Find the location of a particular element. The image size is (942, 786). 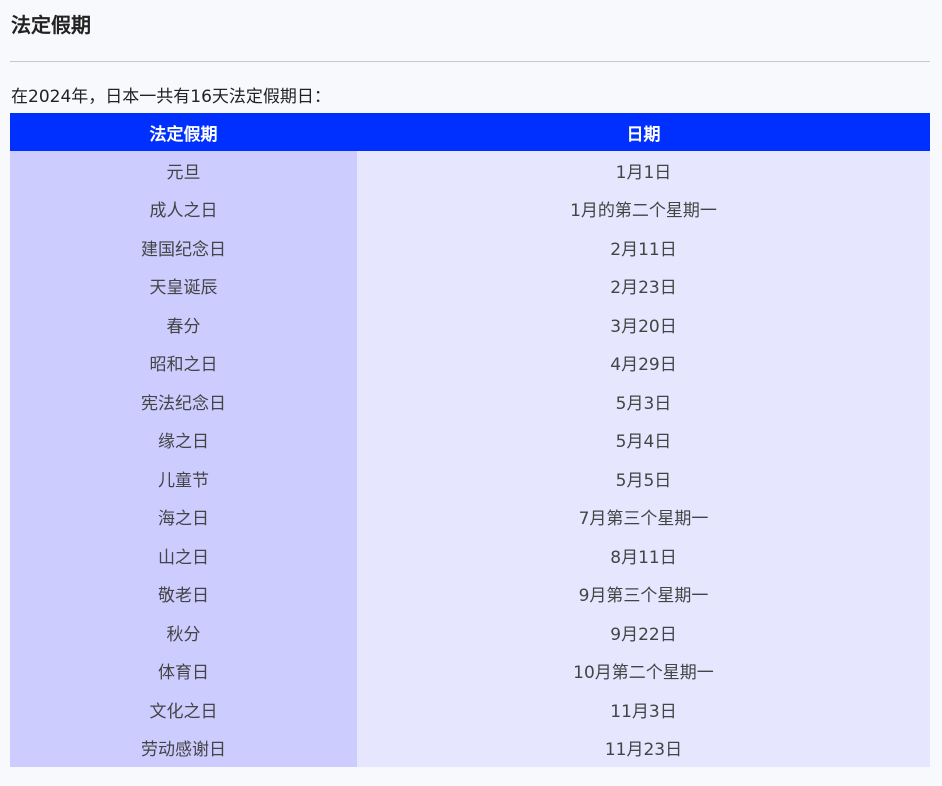

column-header-date: 日期 is located at coordinates (643, 132).